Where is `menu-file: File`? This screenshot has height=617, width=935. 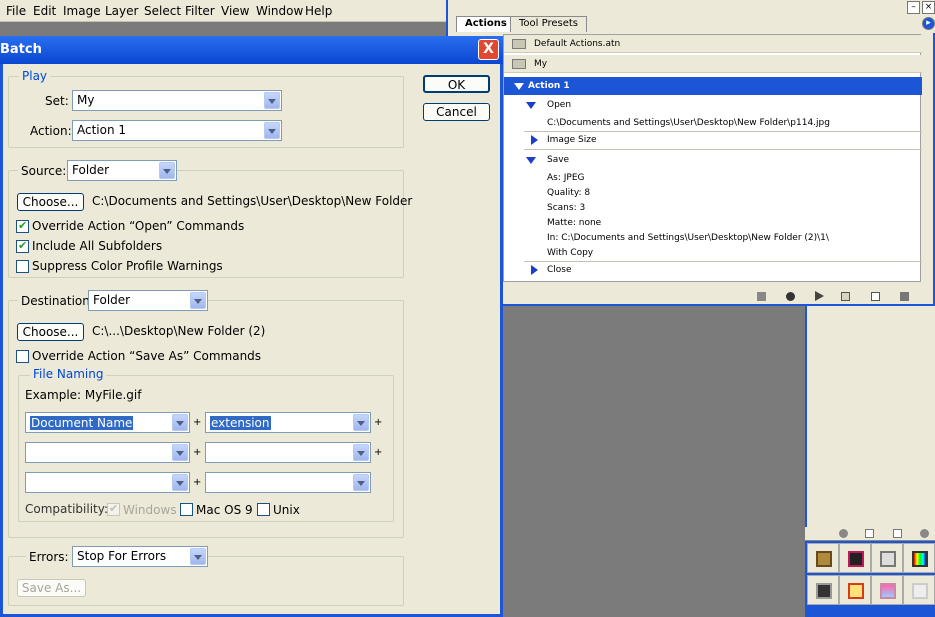 menu-file: File is located at coordinates (16, 11).